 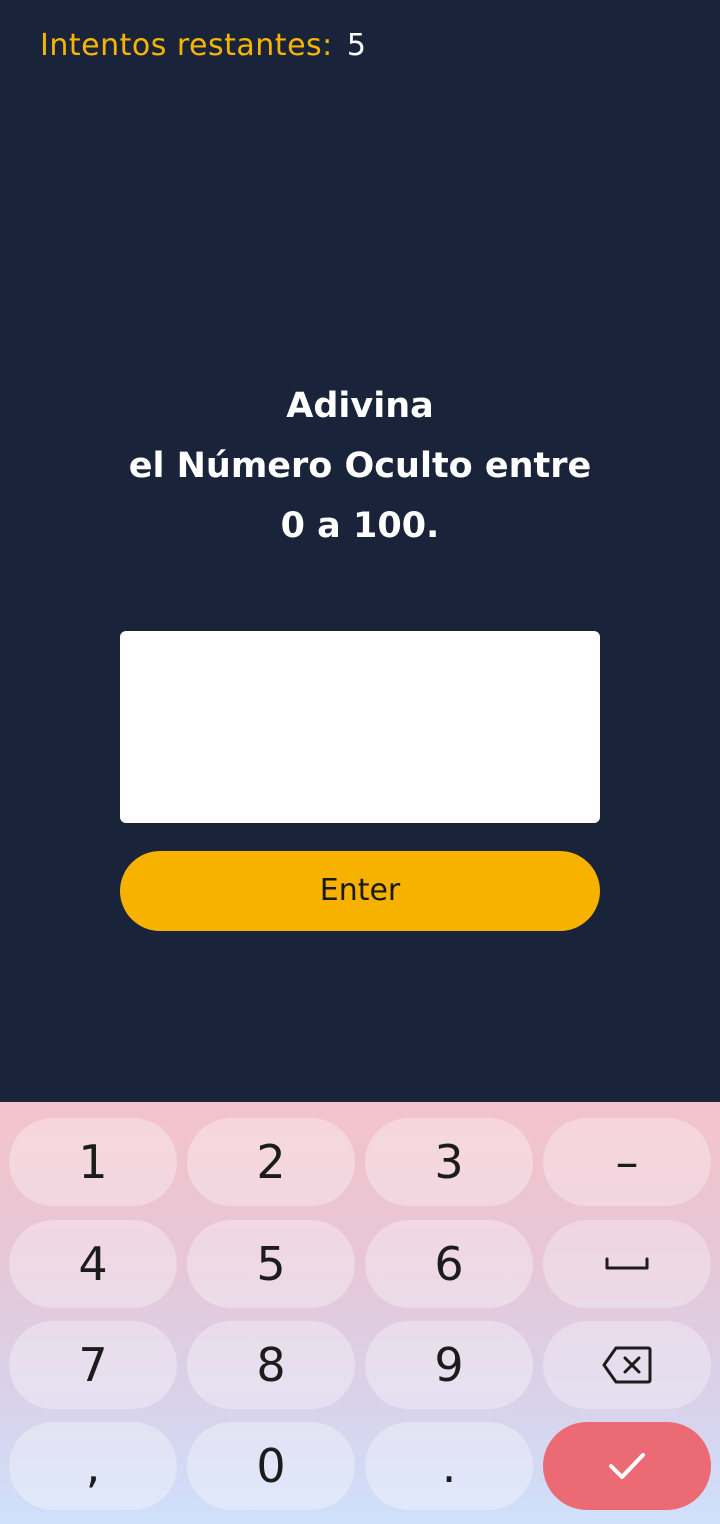 I want to click on key-space, so click(x=627, y=1264).